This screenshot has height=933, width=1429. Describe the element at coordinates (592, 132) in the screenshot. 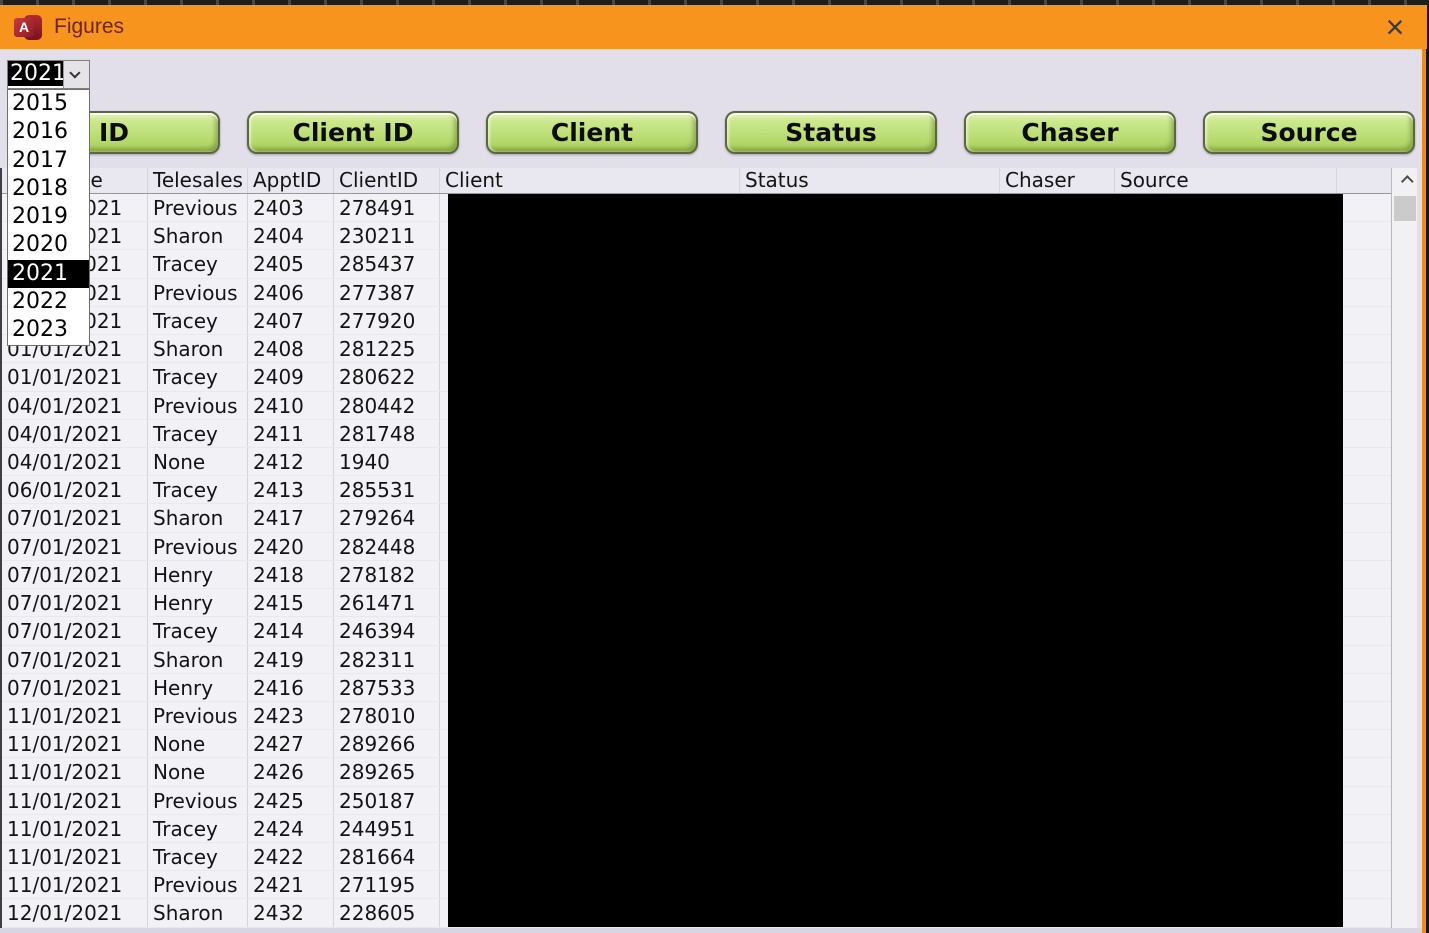

I see `sort-button-client: Client` at that location.